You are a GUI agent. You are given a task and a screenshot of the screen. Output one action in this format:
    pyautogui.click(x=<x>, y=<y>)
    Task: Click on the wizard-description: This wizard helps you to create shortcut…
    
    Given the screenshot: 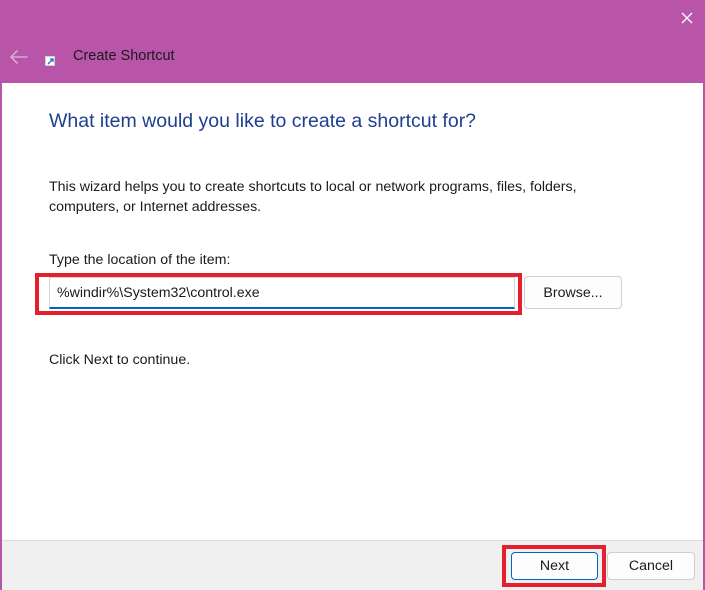 What is the action you would take?
    pyautogui.click(x=313, y=197)
    